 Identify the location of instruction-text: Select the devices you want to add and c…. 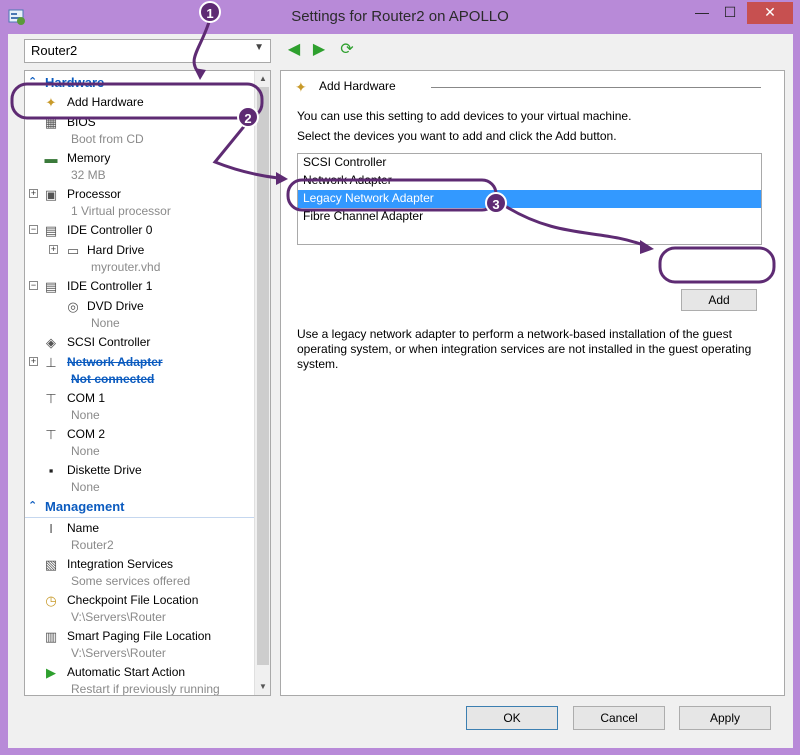
(457, 136).